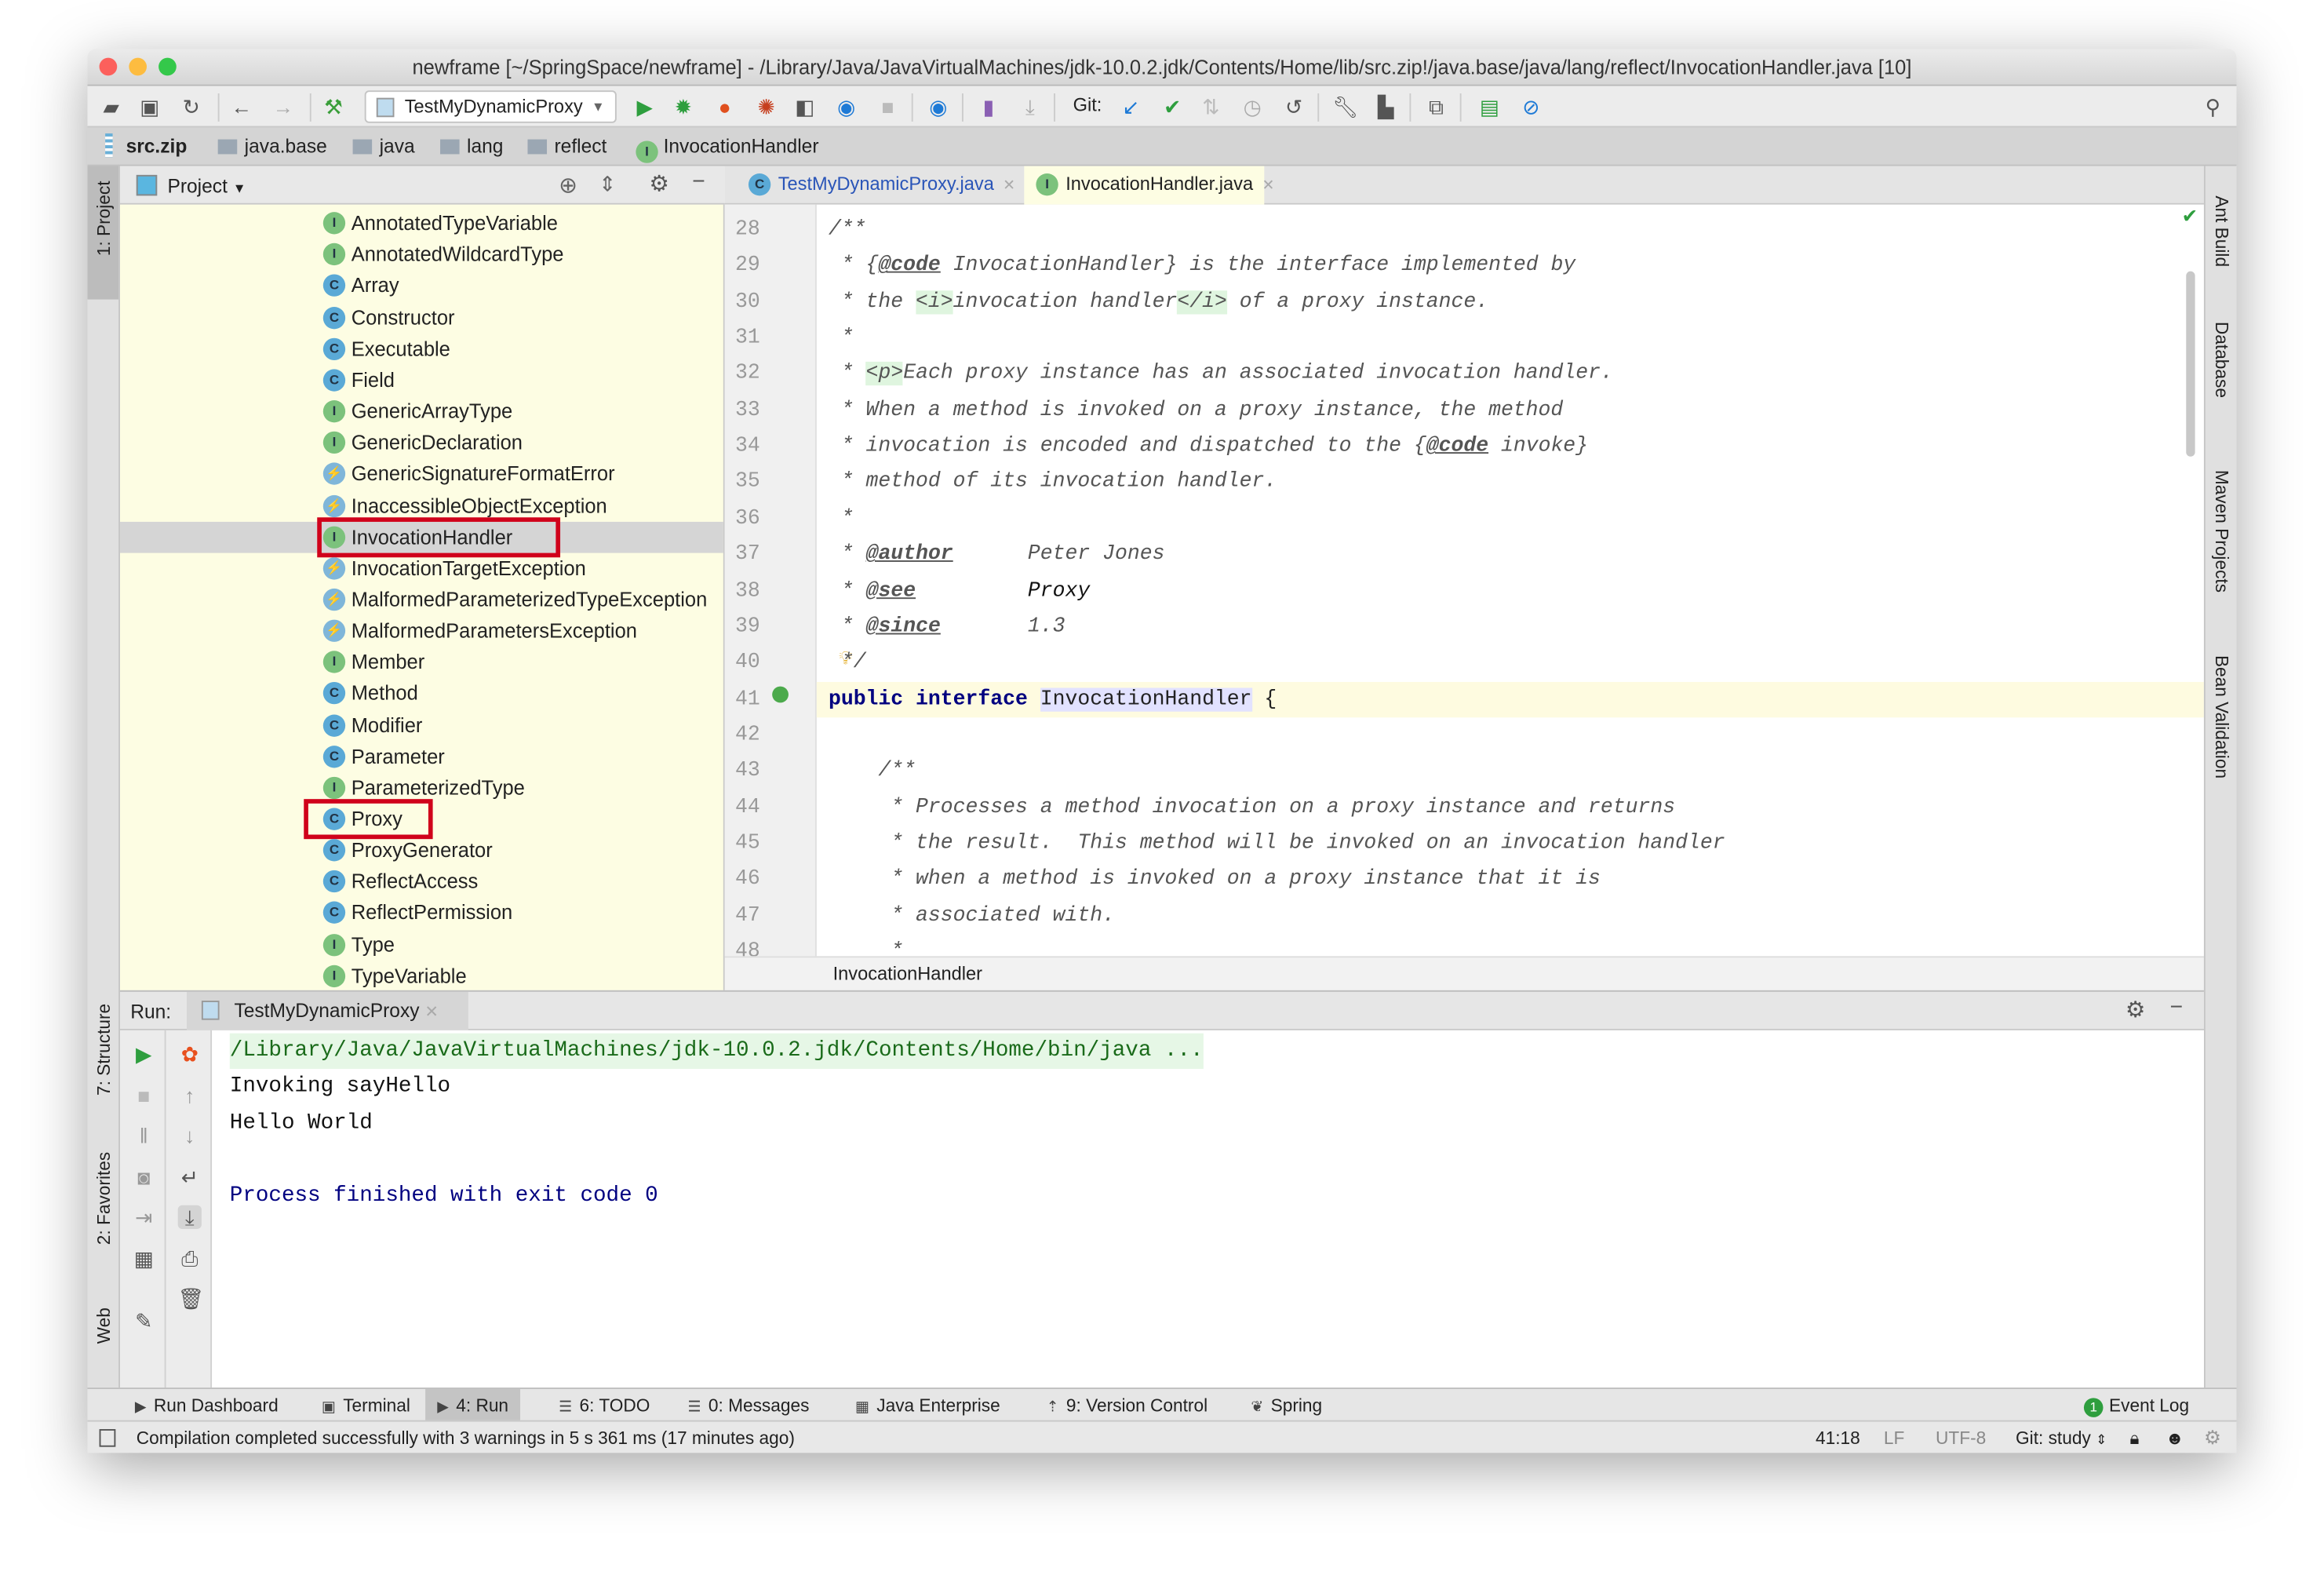 This screenshot has width=2324, height=1579. I want to click on tree-item: C Constructor, so click(422, 318).